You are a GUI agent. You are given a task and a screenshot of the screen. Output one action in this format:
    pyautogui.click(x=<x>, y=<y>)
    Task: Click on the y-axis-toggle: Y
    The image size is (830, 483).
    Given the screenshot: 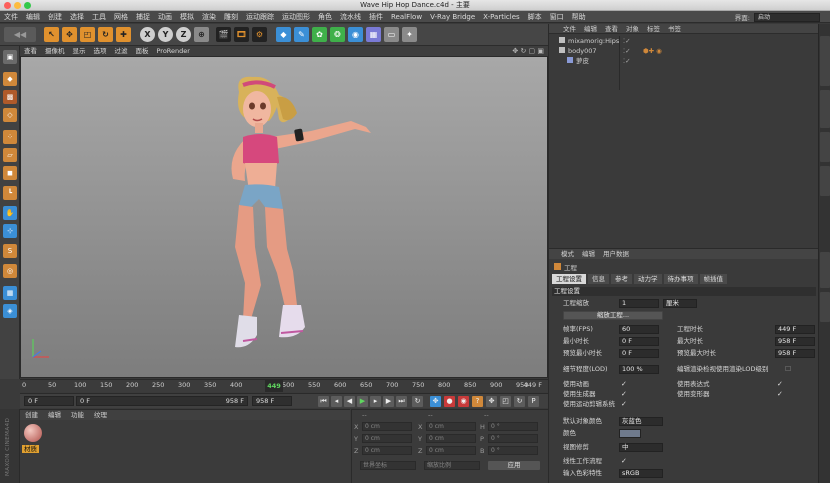 What is the action you would take?
    pyautogui.click(x=165, y=34)
    